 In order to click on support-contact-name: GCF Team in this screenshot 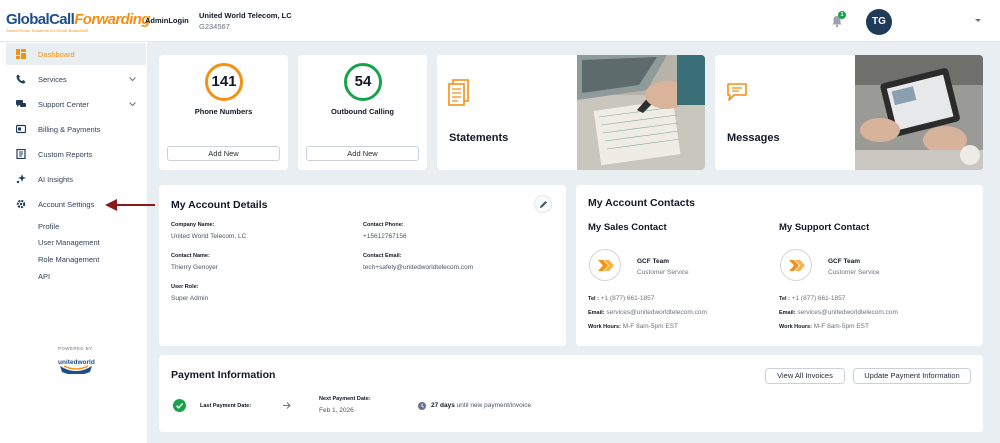, I will do `click(844, 261)`.